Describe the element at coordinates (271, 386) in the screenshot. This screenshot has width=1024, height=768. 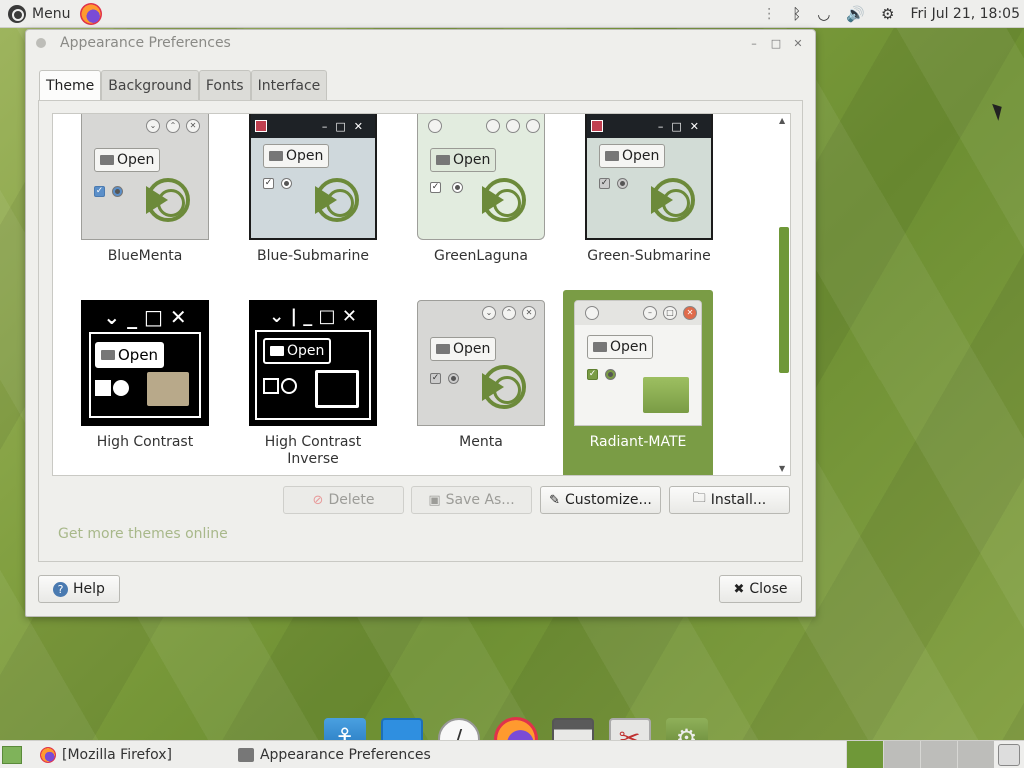
I see `checkbox-icon` at that location.